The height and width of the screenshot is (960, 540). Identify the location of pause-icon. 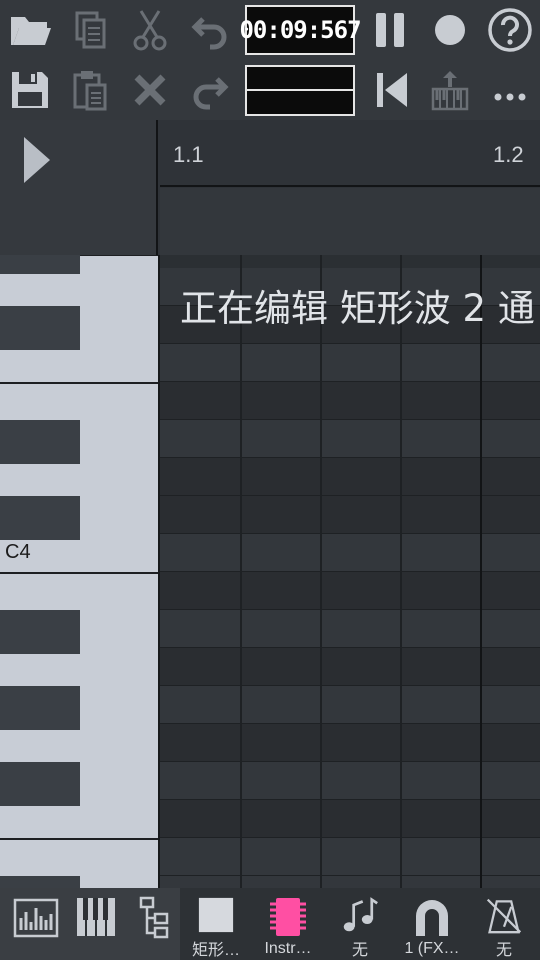
(390, 30).